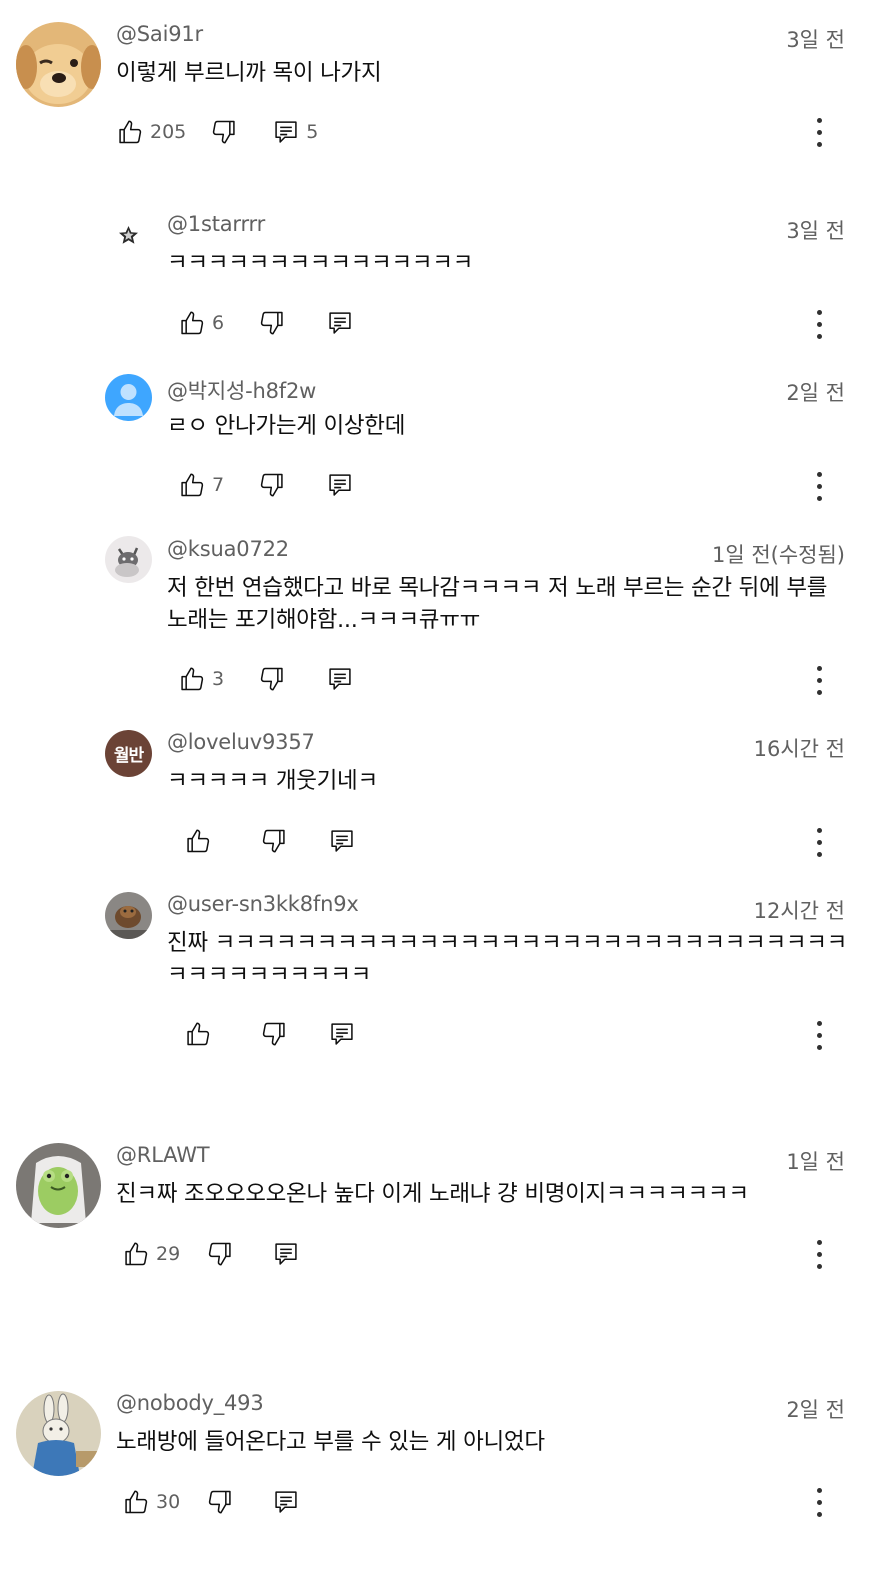 The image size is (893, 1583). What do you see at coordinates (163, 1155) in the screenshot?
I see `comment-author: @RLAWT` at bounding box center [163, 1155].